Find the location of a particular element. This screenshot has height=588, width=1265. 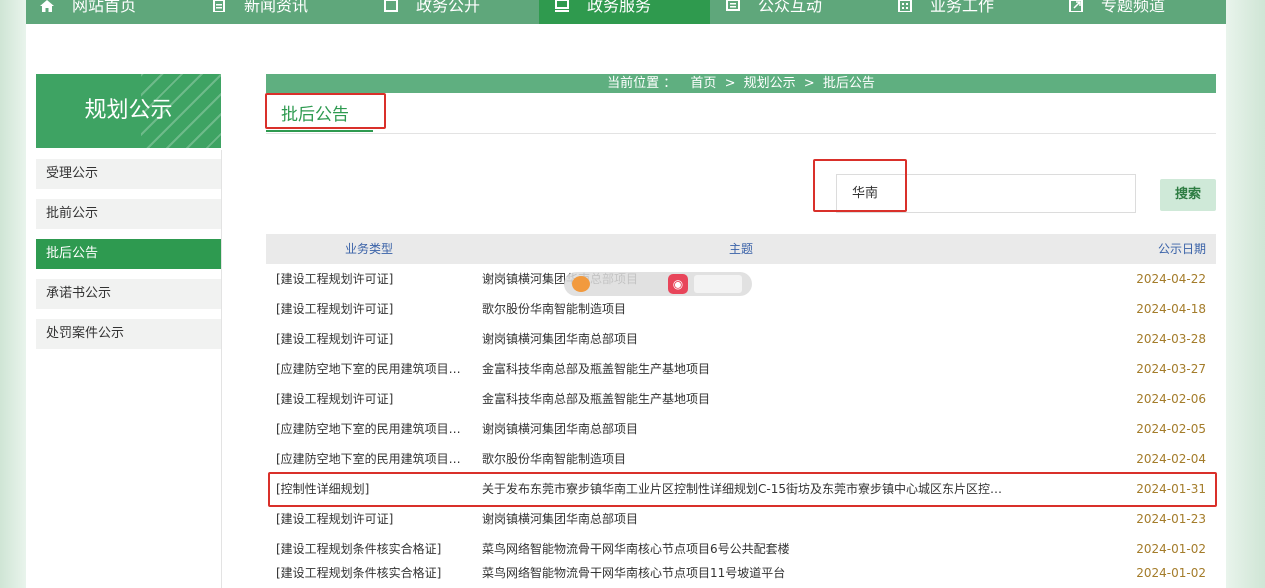

building-icon is located at coordinates (905, 6).